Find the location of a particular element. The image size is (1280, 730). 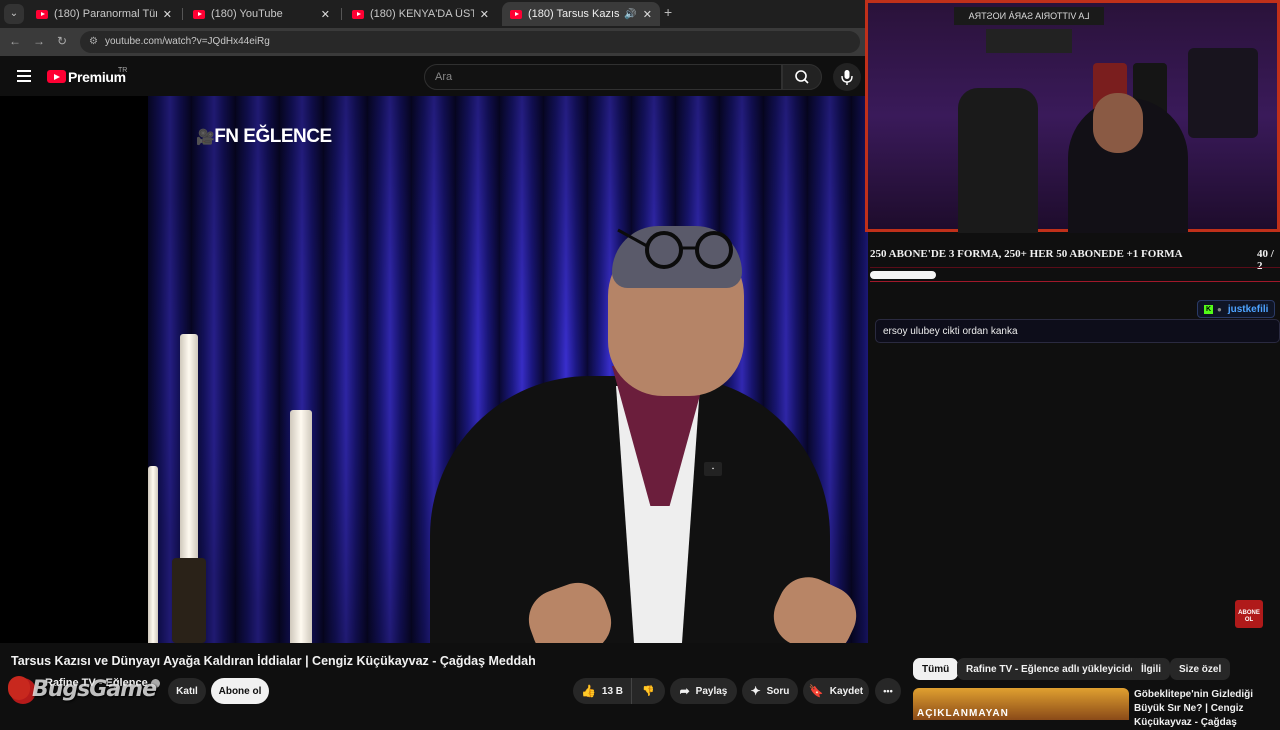

like-button: 👍 13 B is located at coordinates (602, 691).